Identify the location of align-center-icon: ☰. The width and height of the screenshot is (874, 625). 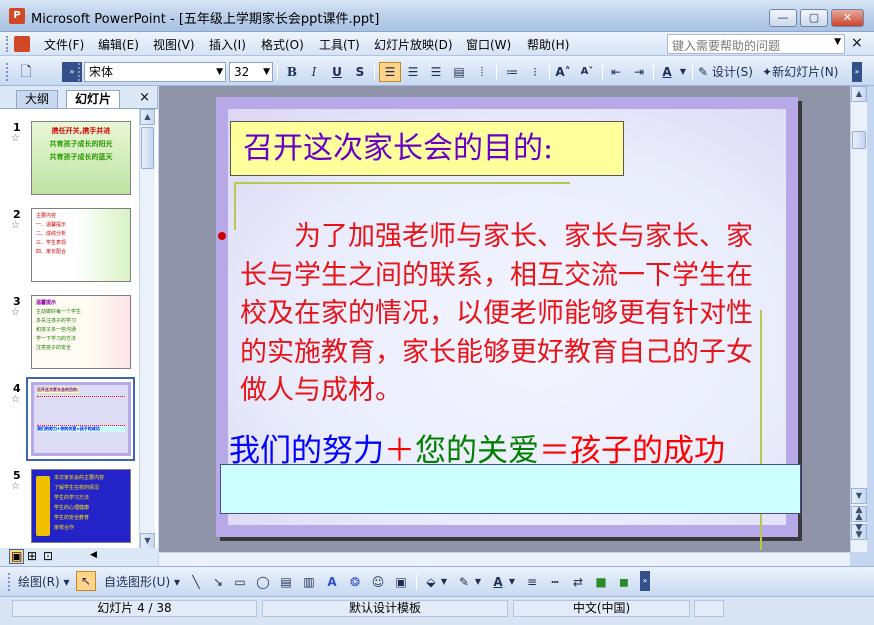
(413, 72).